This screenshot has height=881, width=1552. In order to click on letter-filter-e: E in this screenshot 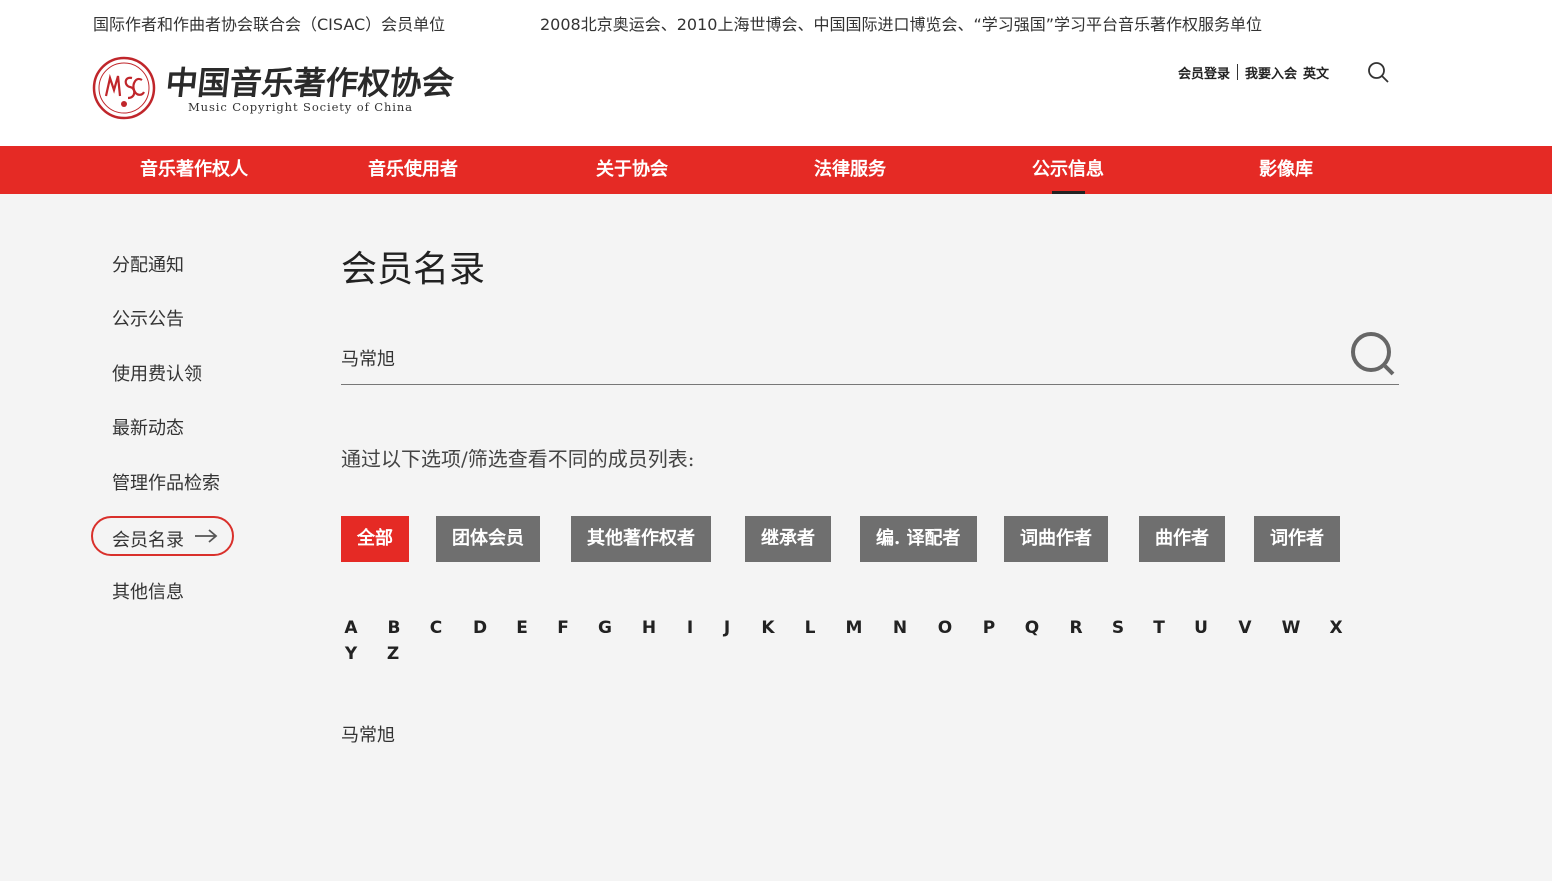, I will do `click(522, 628)`.